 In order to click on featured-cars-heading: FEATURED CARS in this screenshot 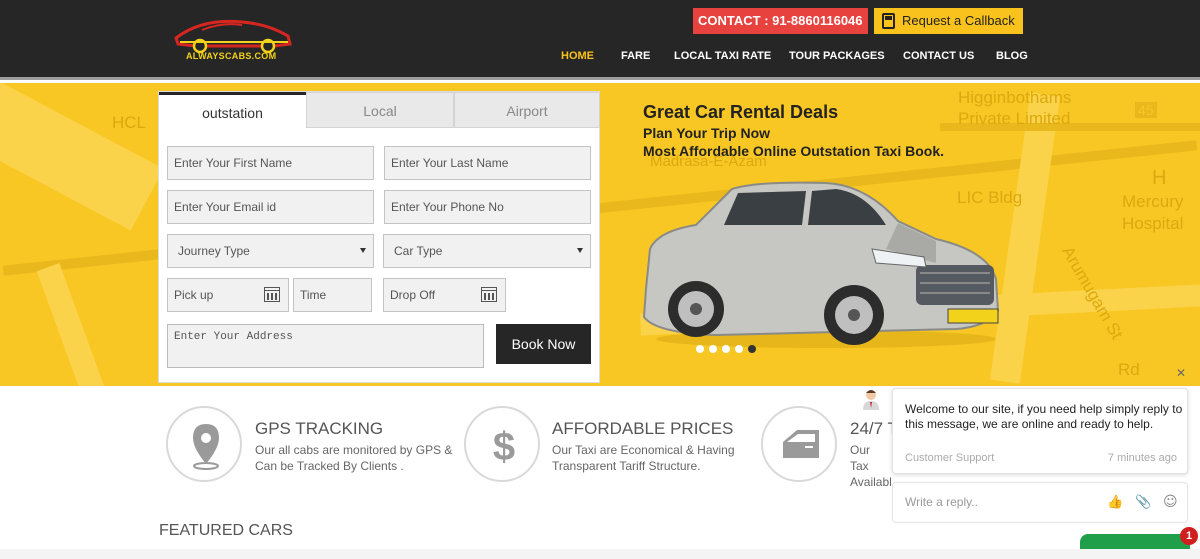, I will do `click(226, 530)`.